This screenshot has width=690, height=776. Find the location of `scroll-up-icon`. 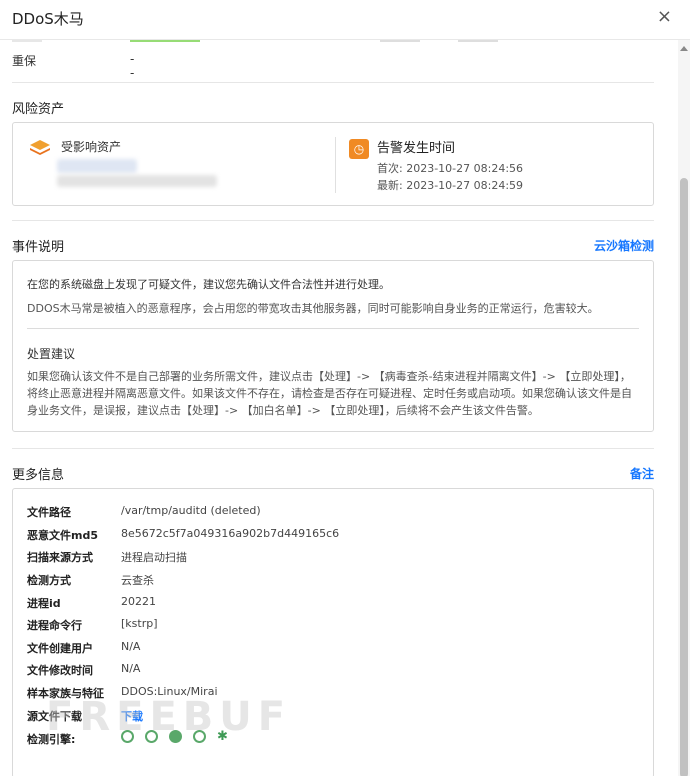

scroll-up-icon is located at coordinates (684, 48).